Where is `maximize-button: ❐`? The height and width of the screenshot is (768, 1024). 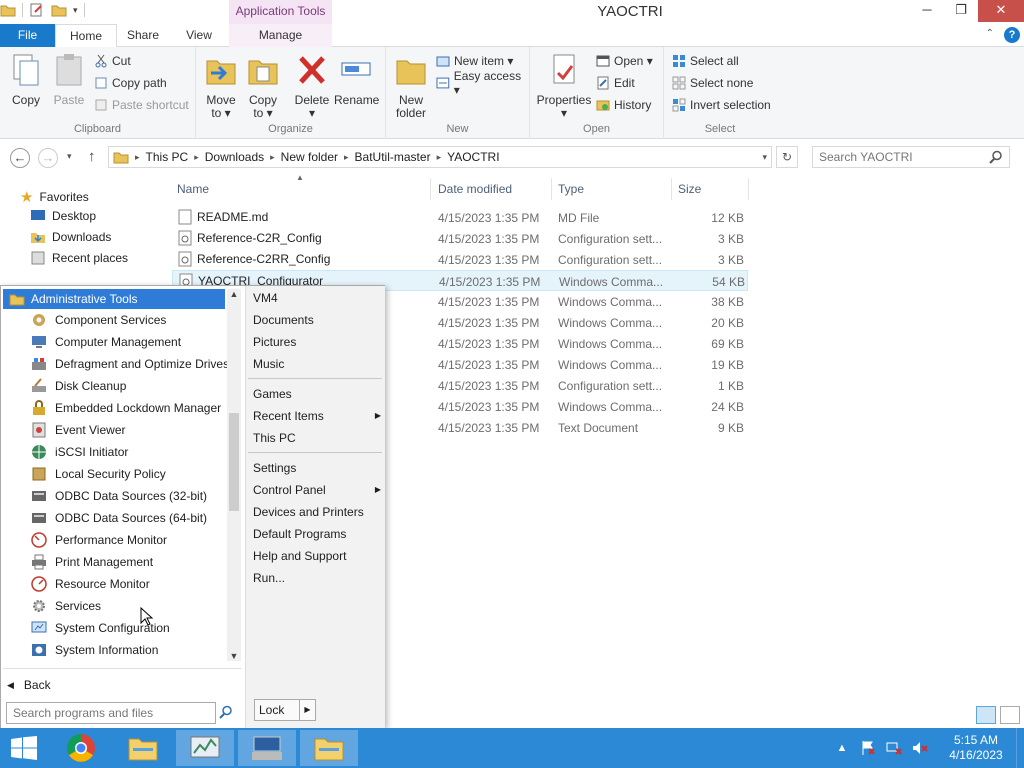
maximize-button: ❐ is located at coordinates (961, 11).